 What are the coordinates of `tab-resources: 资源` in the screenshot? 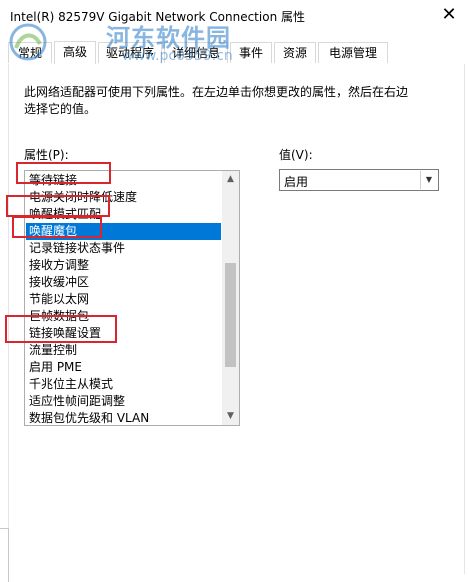 It's located at (295, 52).